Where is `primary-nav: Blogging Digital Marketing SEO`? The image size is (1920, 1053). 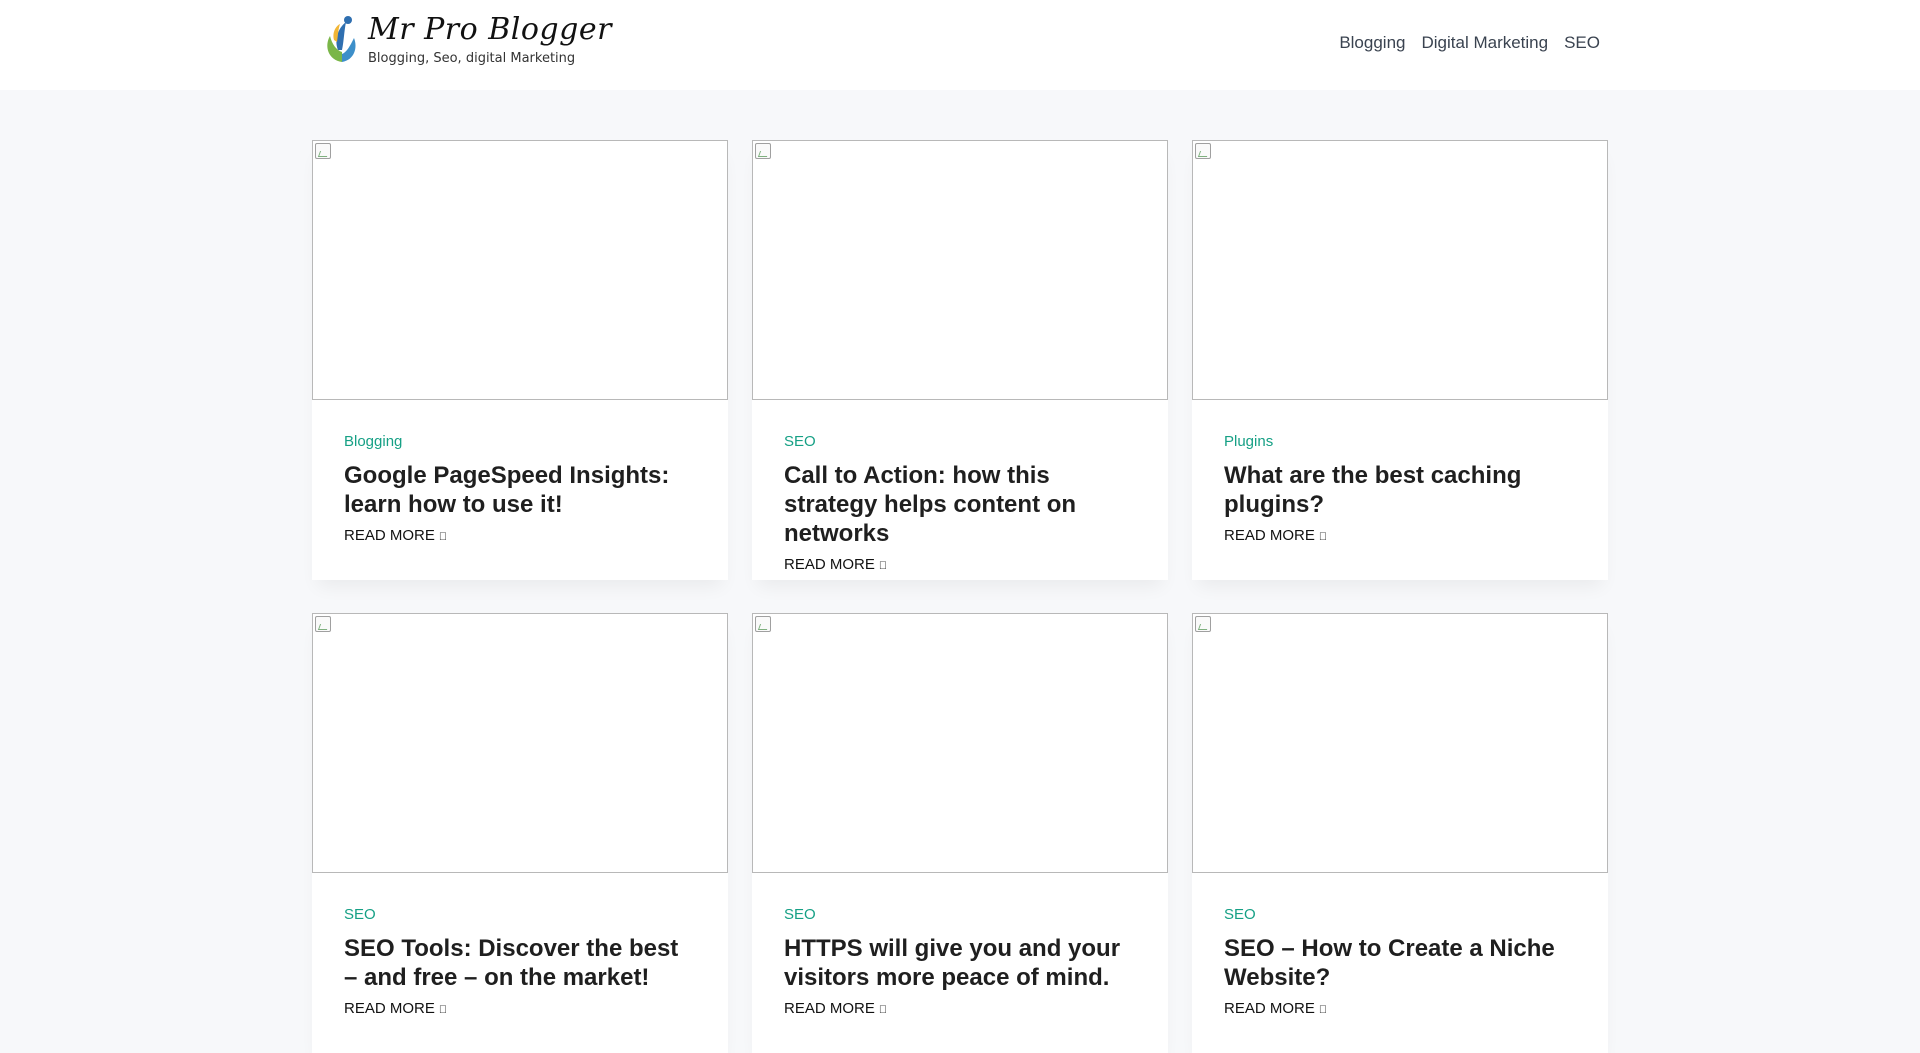
primary-nav: Blogging Digital Marketing SEO is located at coordinates (1469, 43).